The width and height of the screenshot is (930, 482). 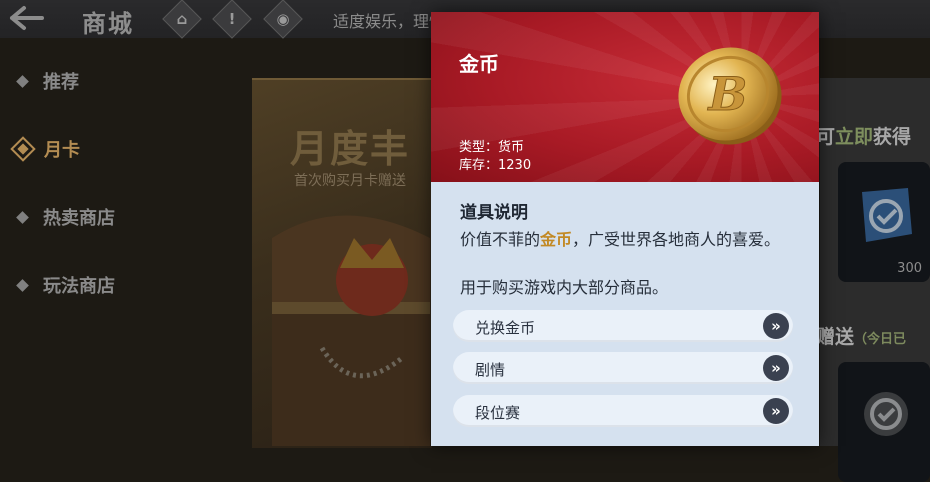 I want to click on item-type: 类型：货币, so click(x=492, y=147).